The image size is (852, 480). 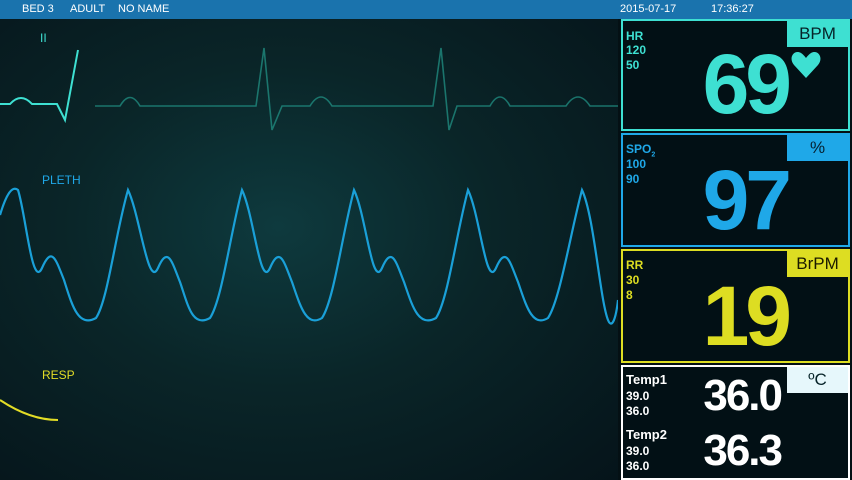 What do you see at coordinates (817, 380) in the screenshot?
I see `temp-unit: ºC` at bounding box center [817, 380].